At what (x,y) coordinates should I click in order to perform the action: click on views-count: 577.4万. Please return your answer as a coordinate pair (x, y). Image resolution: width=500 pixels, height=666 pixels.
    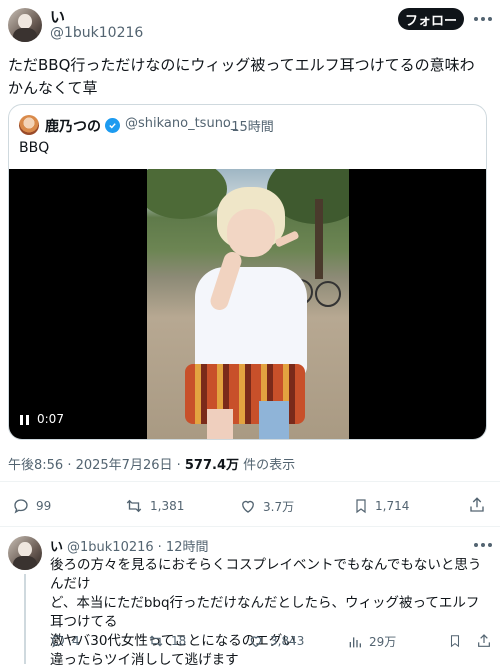
    Looking at the image, I should click on (212, 465).